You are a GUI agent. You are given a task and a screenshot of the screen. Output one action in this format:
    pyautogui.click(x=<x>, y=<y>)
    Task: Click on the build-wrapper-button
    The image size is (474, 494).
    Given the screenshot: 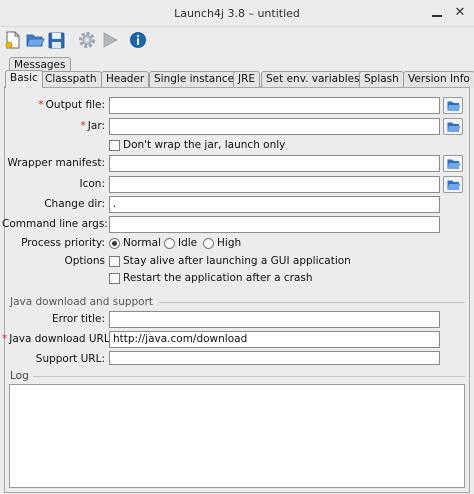 What is the action you would take?
    pyautogui.click(x=87, y=40)
    